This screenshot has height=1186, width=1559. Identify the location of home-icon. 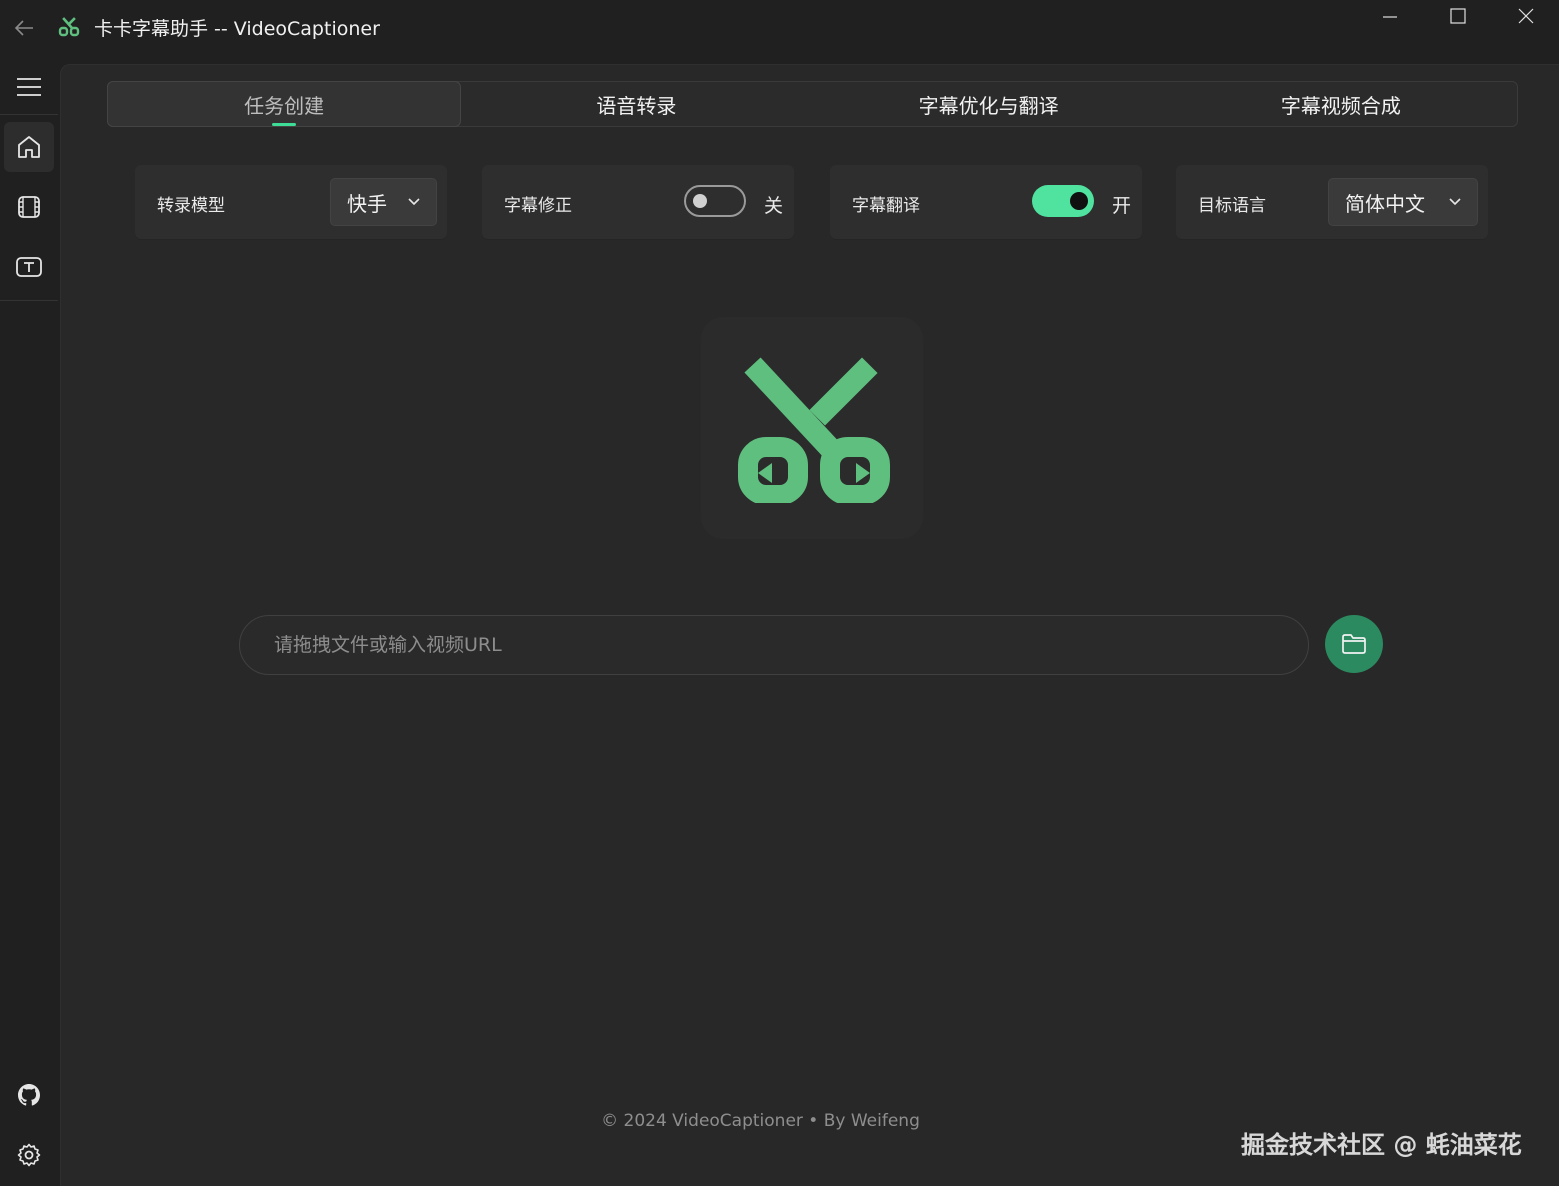
(29, 147).